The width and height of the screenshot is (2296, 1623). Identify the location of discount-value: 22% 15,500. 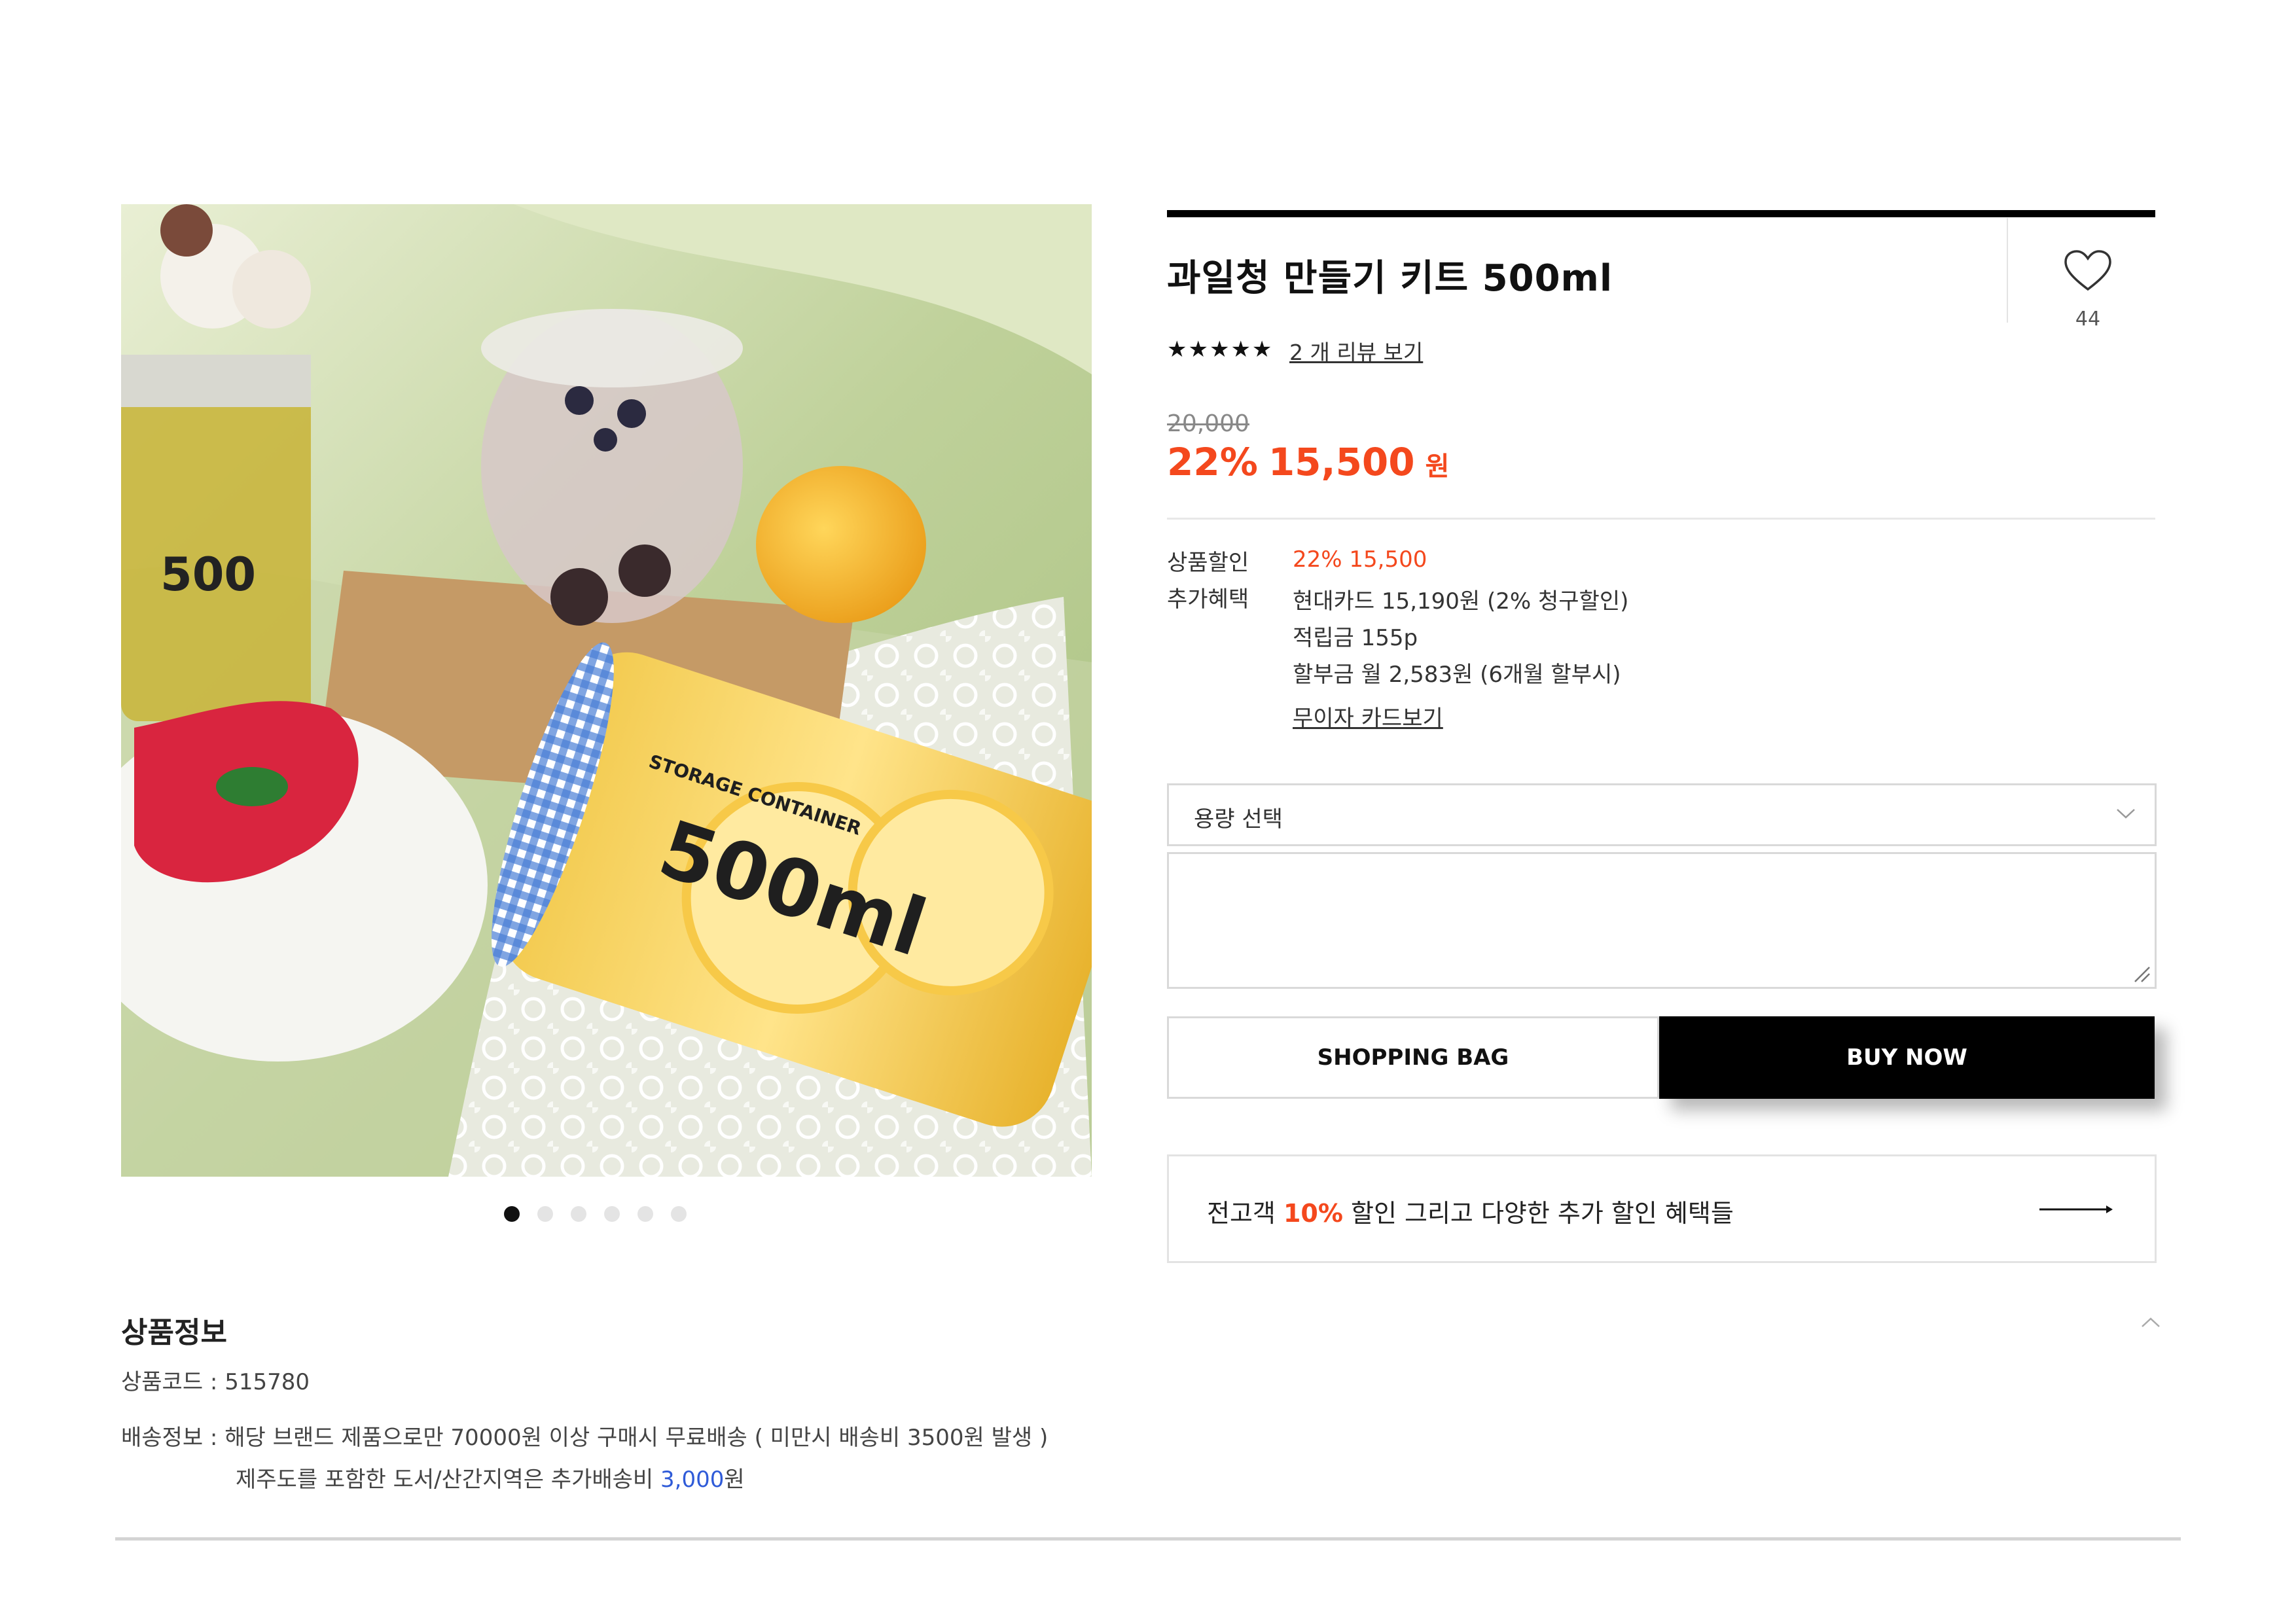
(1360, 559).